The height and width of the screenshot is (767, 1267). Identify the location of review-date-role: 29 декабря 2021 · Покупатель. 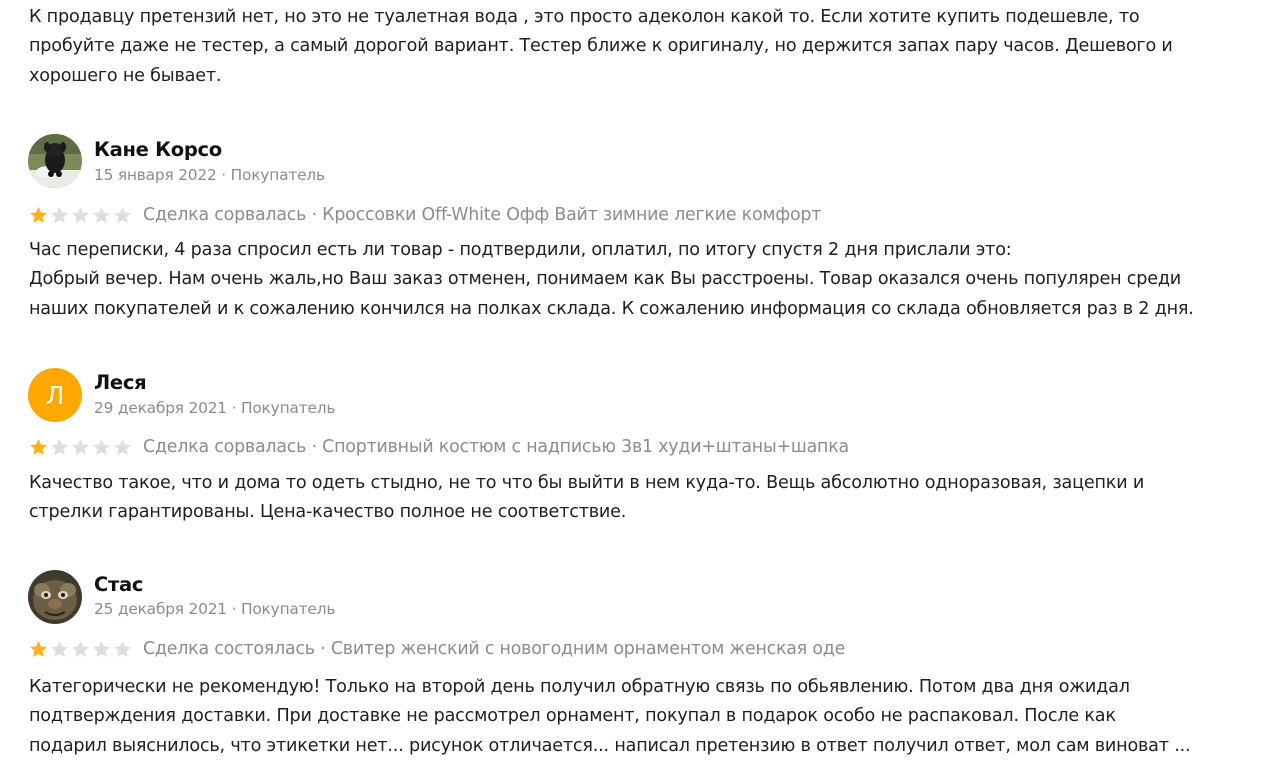
(215, 408).